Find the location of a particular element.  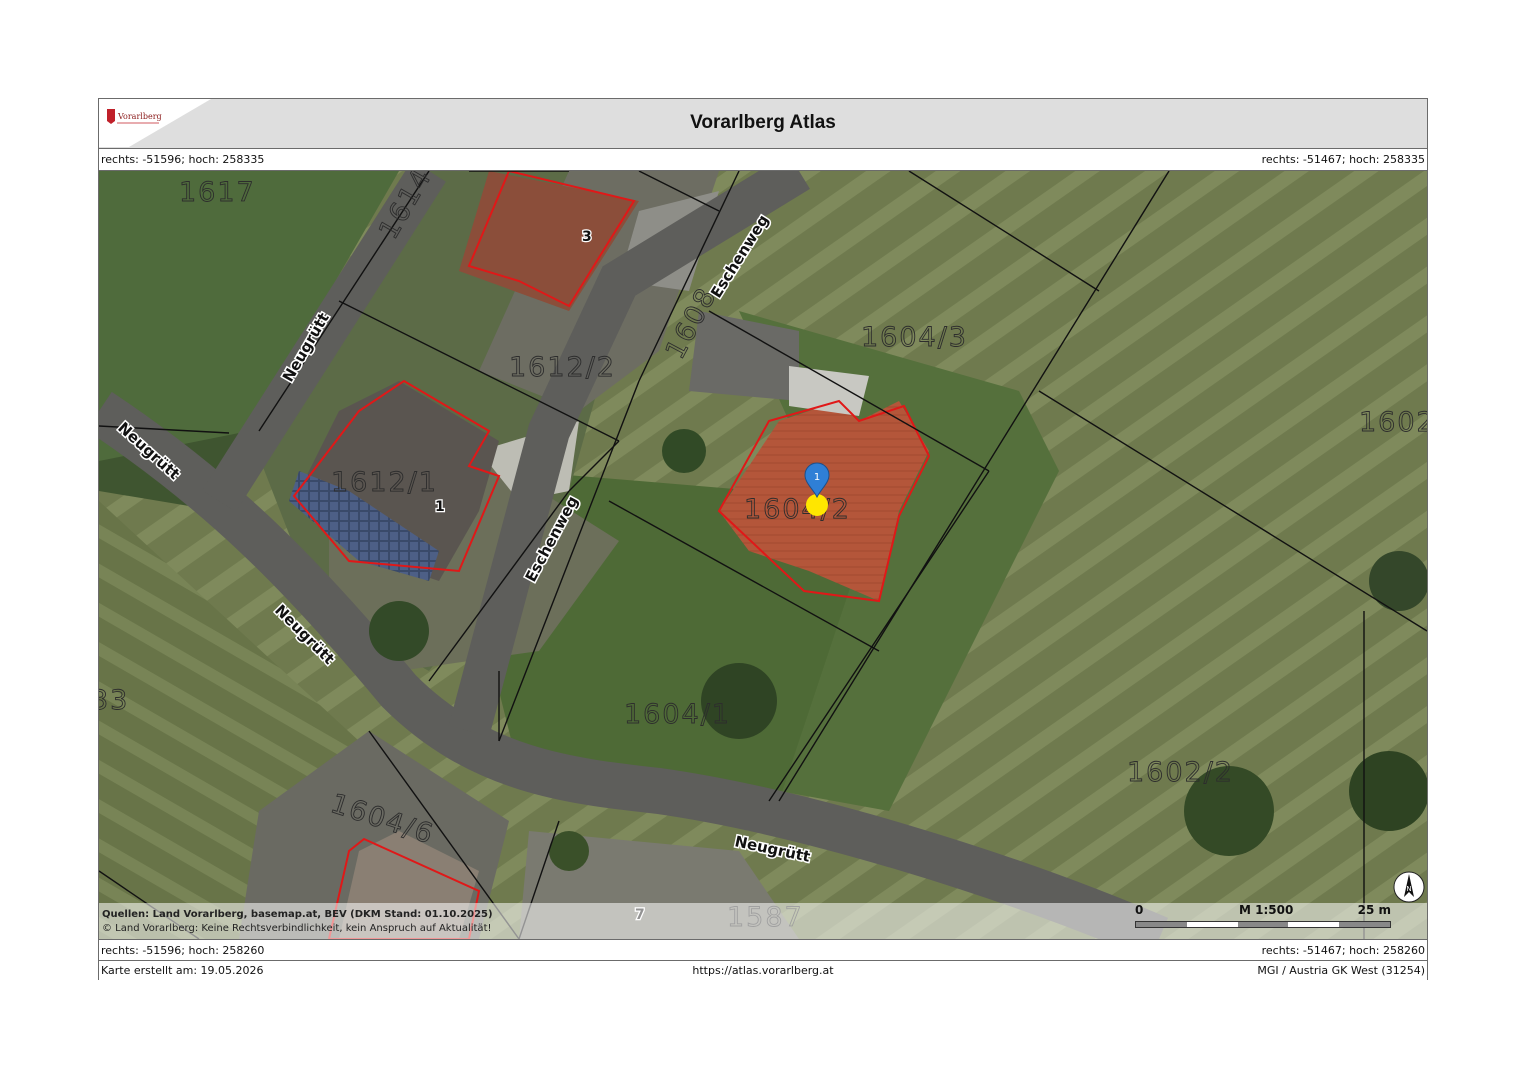

page-title: Vorarlberg Atlas is located at coordinates (763, 122).